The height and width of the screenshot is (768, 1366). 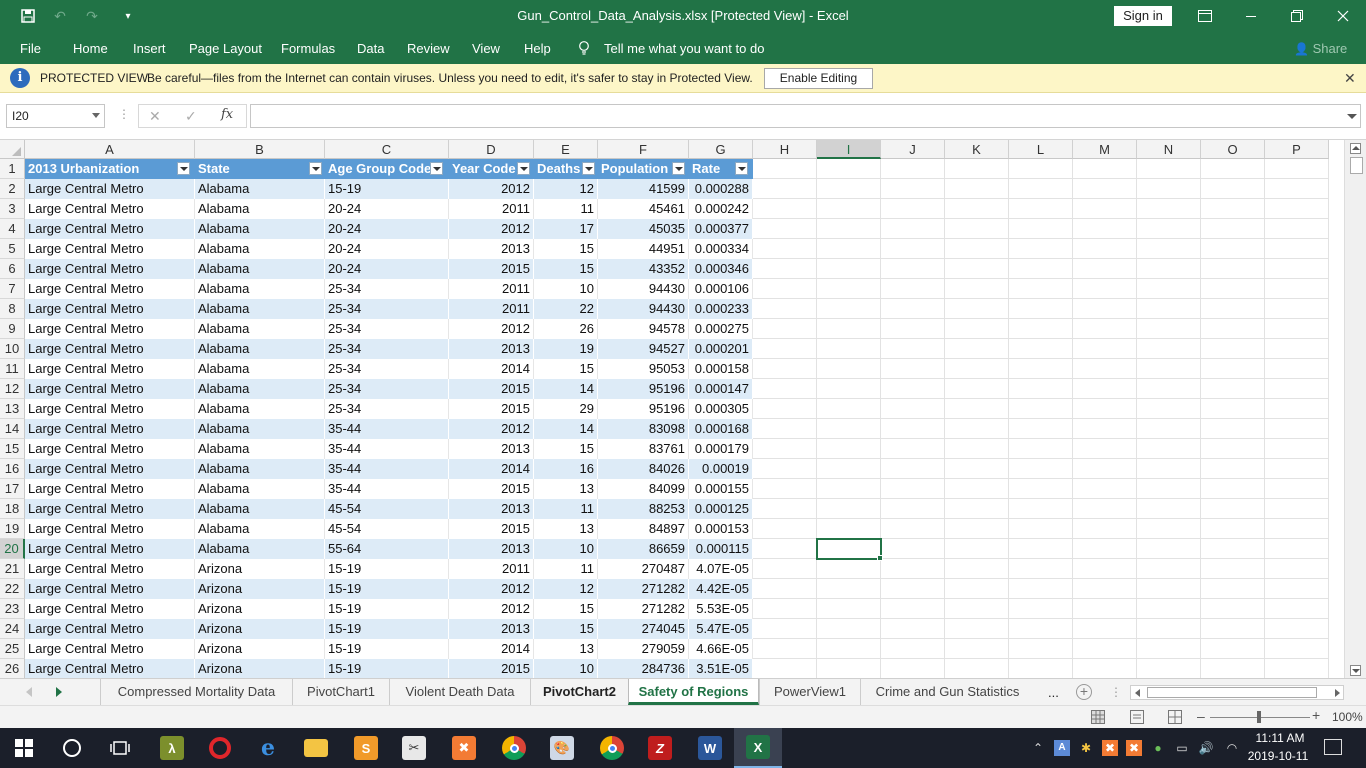 What do you see at coordinates (721, 649) in the screenshot?
I see `table-cell: 4.66E-05` at bounding box center [721, 649].